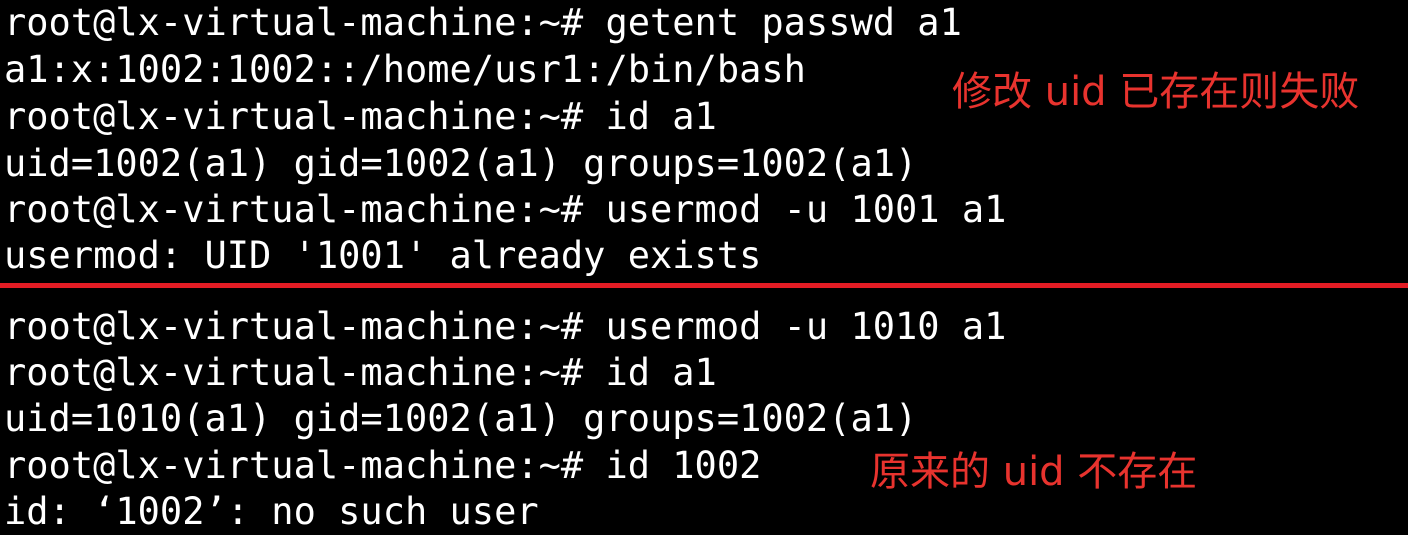 The image size is (1408, 535). What do you see at coordinates (1156, 92) in the screenshot?
I see `annotation-modify-fail: 修改 uid 已存在则失败` at bounding box center [1156, 92].